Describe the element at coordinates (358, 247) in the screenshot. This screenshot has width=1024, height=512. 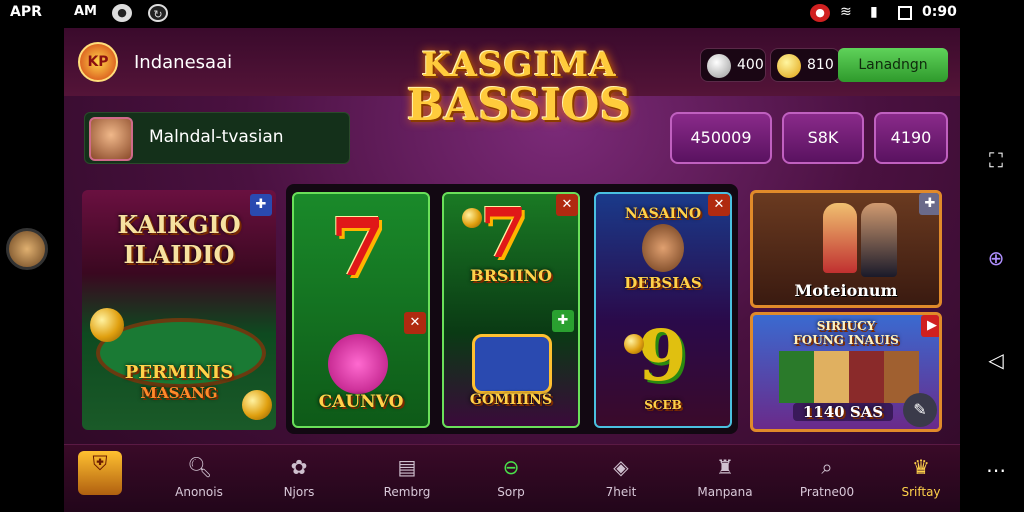
I see `slot-seven-a: 7` at that location.